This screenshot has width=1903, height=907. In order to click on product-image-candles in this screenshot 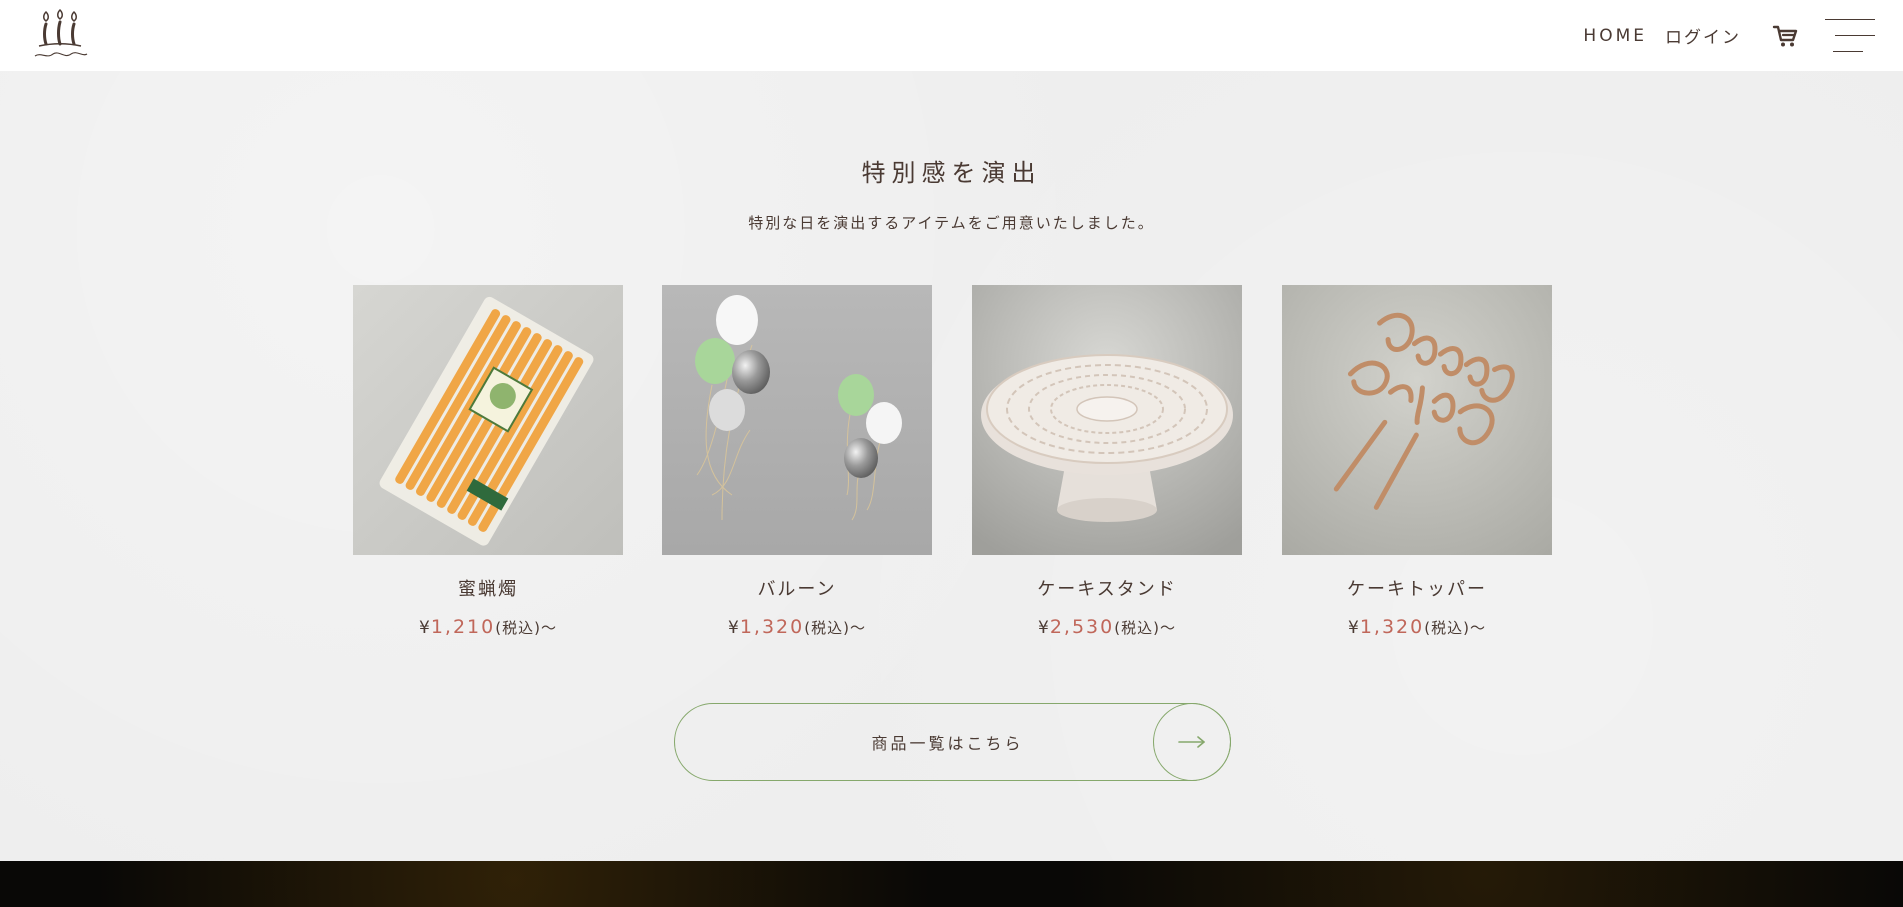, I will do `click(488, 420)`.